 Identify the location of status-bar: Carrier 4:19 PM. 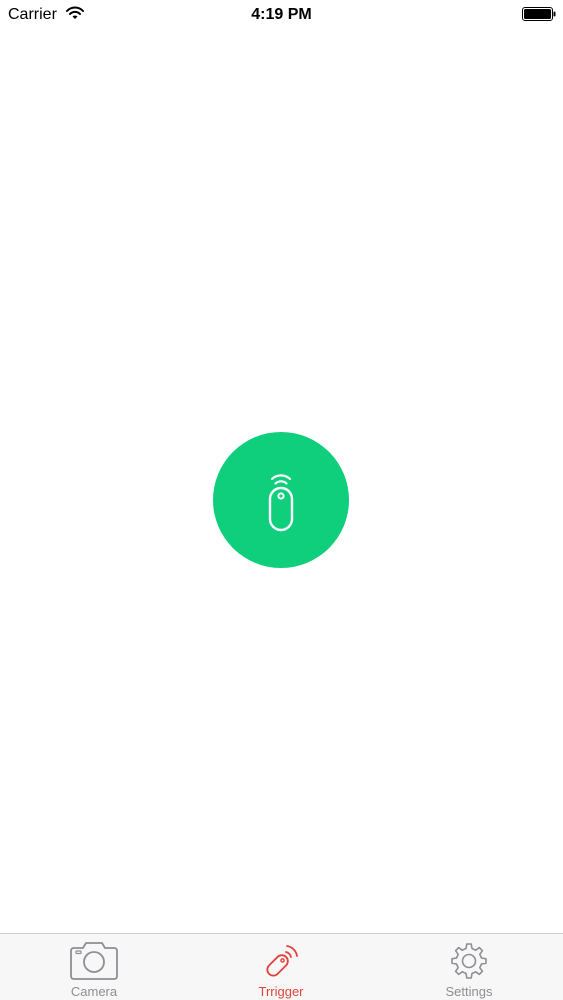
(281, 15).